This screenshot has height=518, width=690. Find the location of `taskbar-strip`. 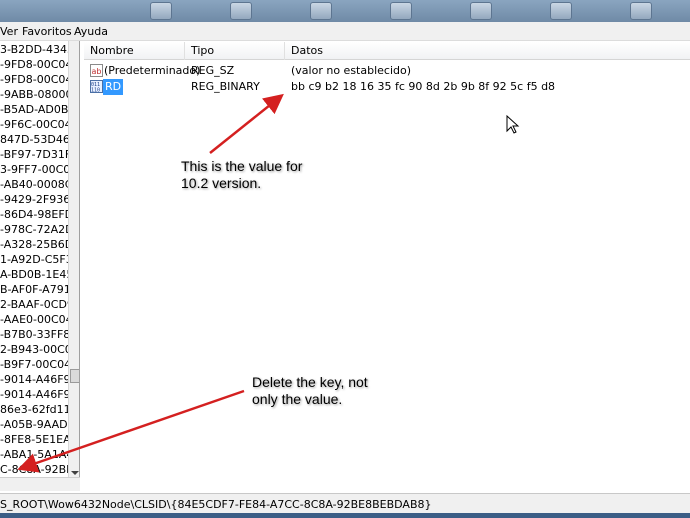

taskbar-strip is located at coordinates (345, 11).